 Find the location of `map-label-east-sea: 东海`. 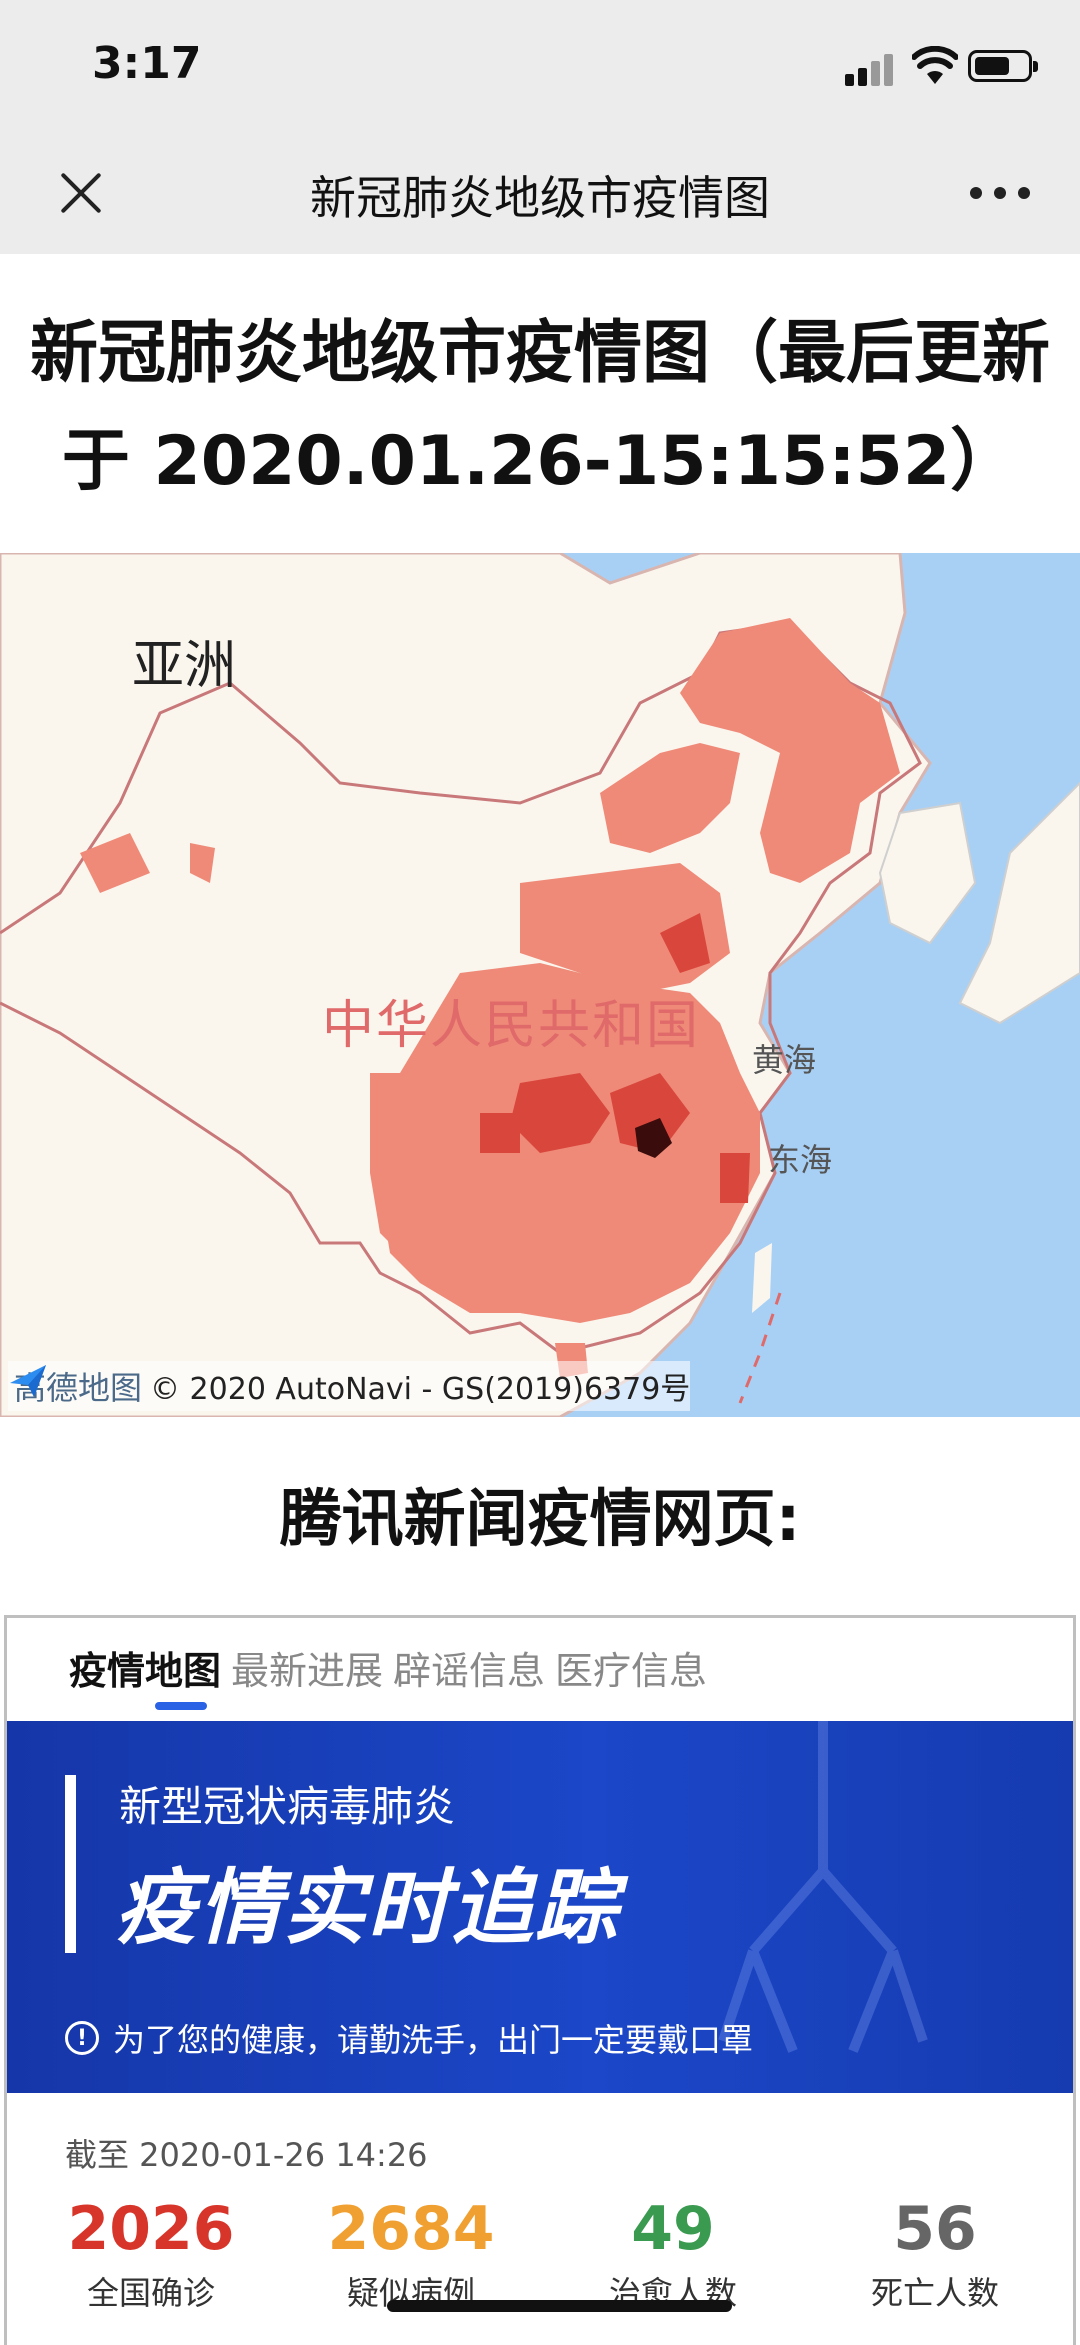

map-label-east-sea: 东海 is located at coordinates (800, 1160).